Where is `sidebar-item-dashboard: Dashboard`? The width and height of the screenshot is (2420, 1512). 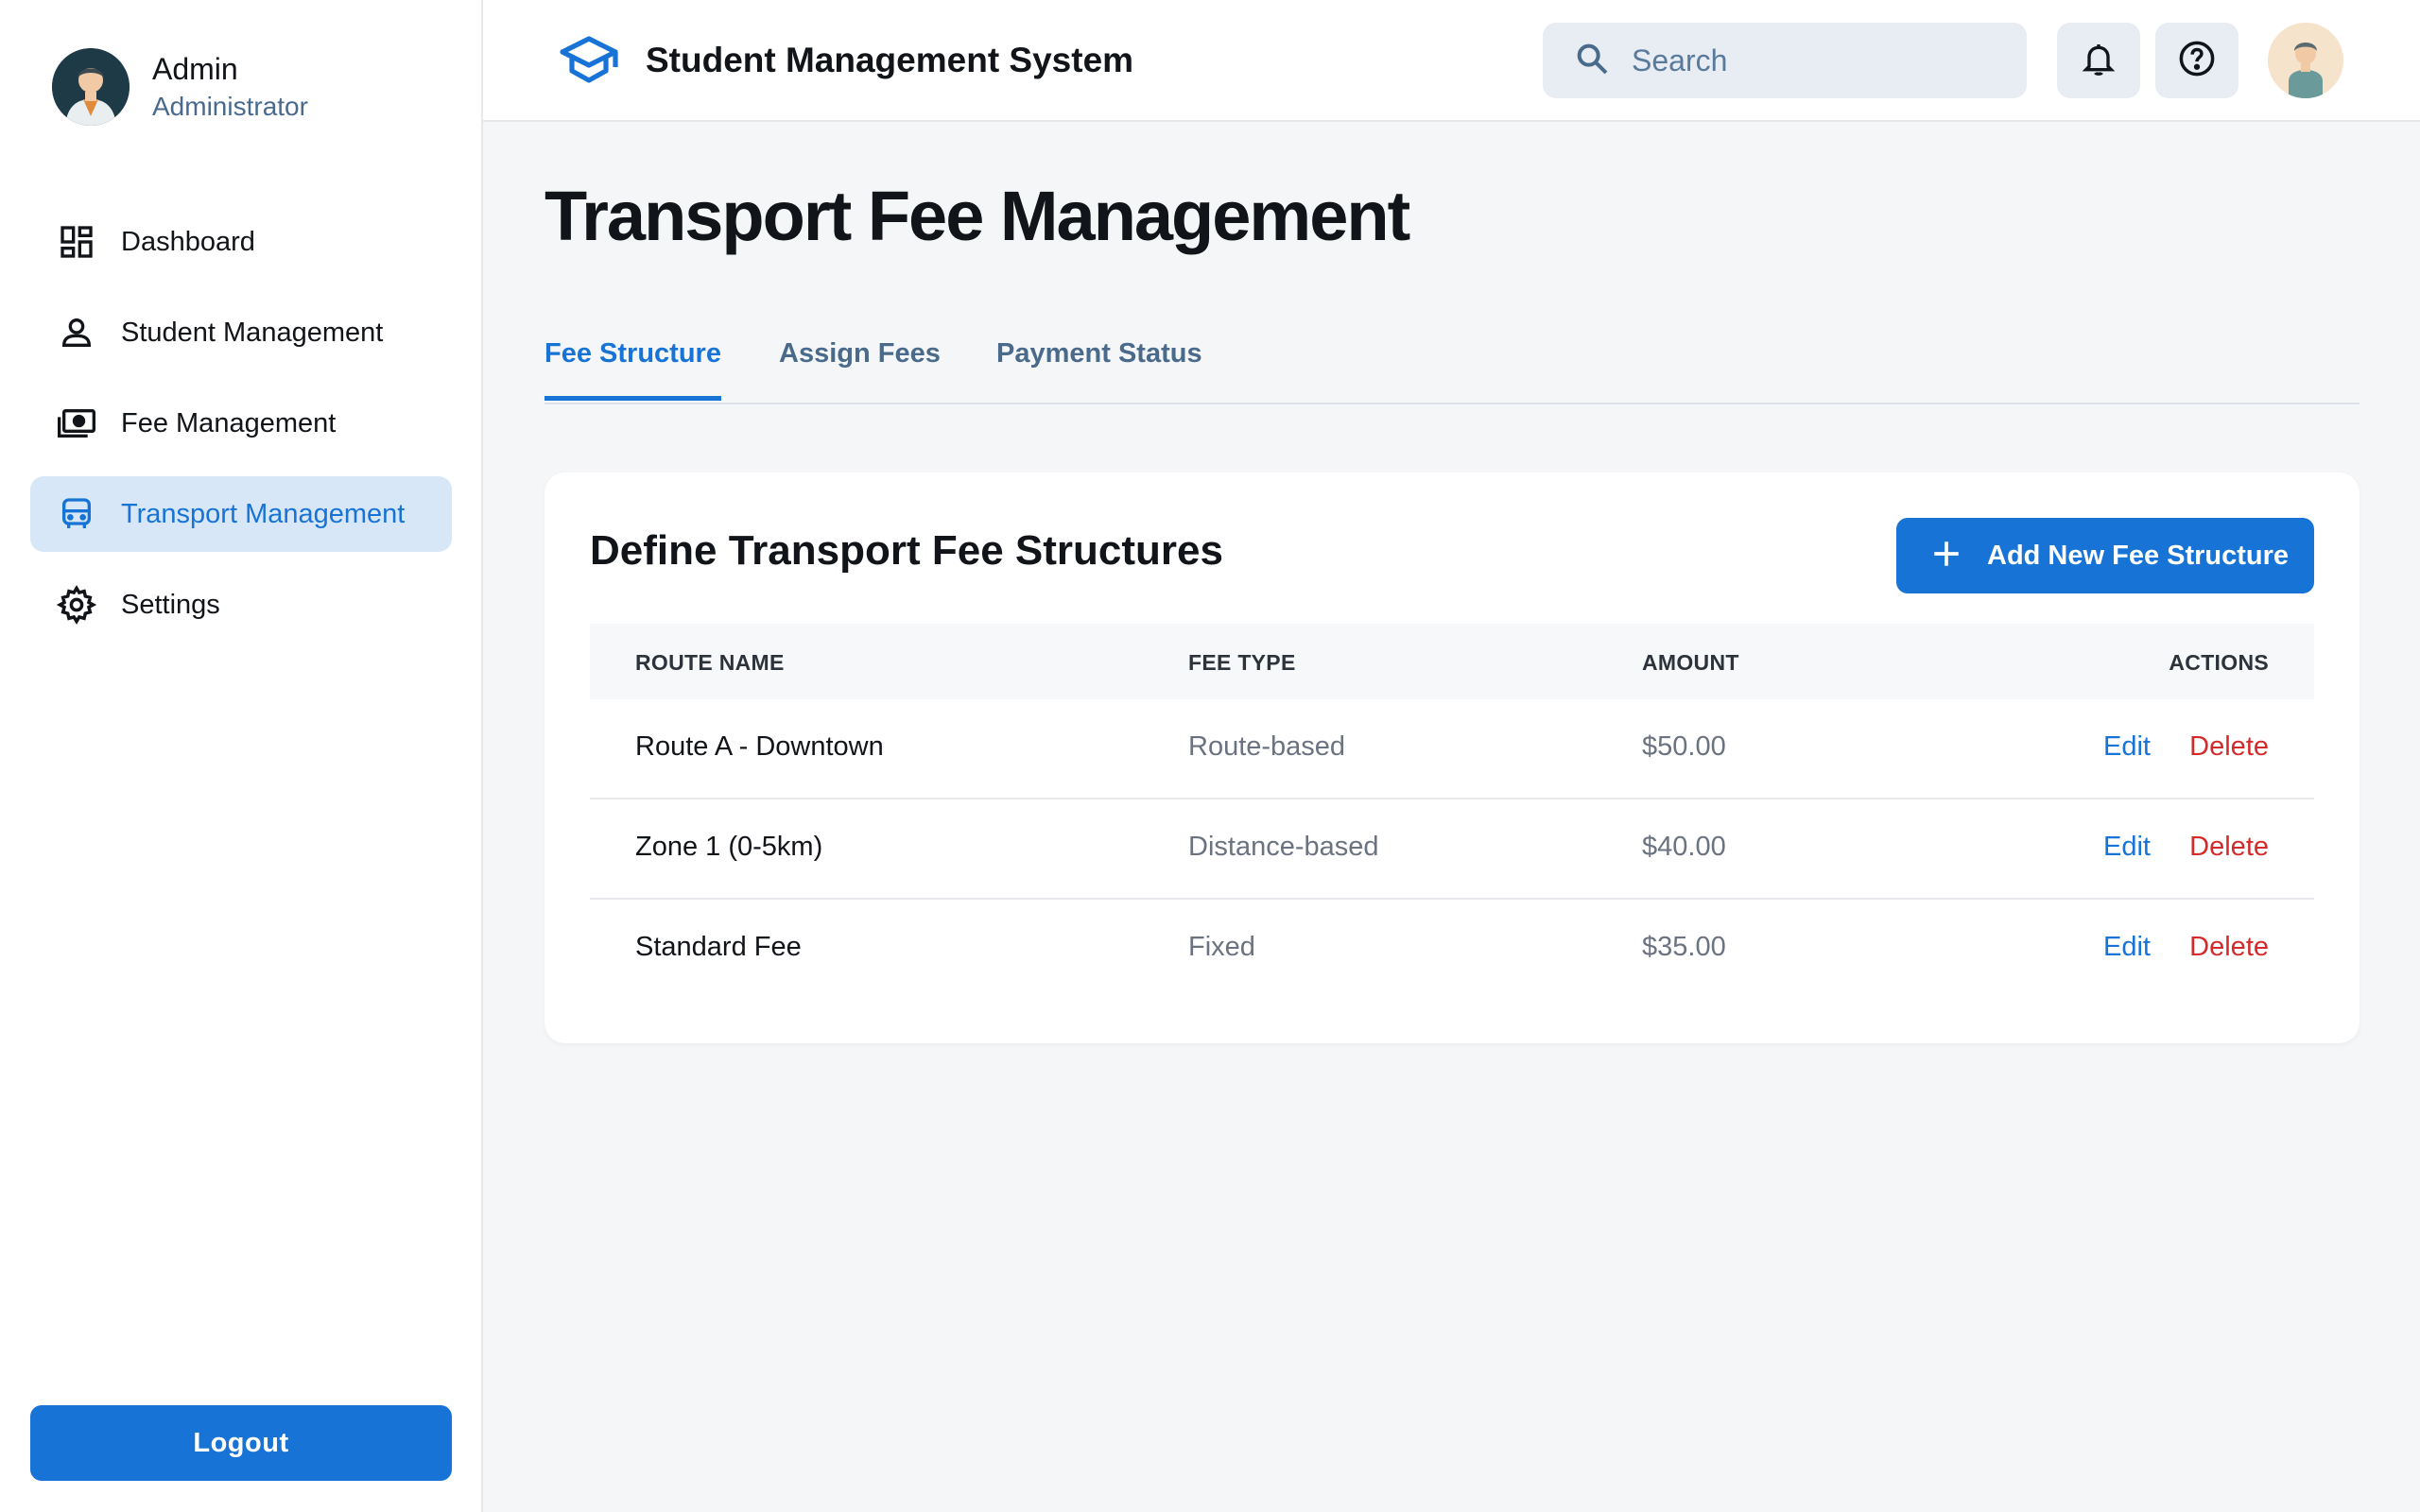 sidebar-item-dashboard: Dashboard is located at coordinates (241, 242).